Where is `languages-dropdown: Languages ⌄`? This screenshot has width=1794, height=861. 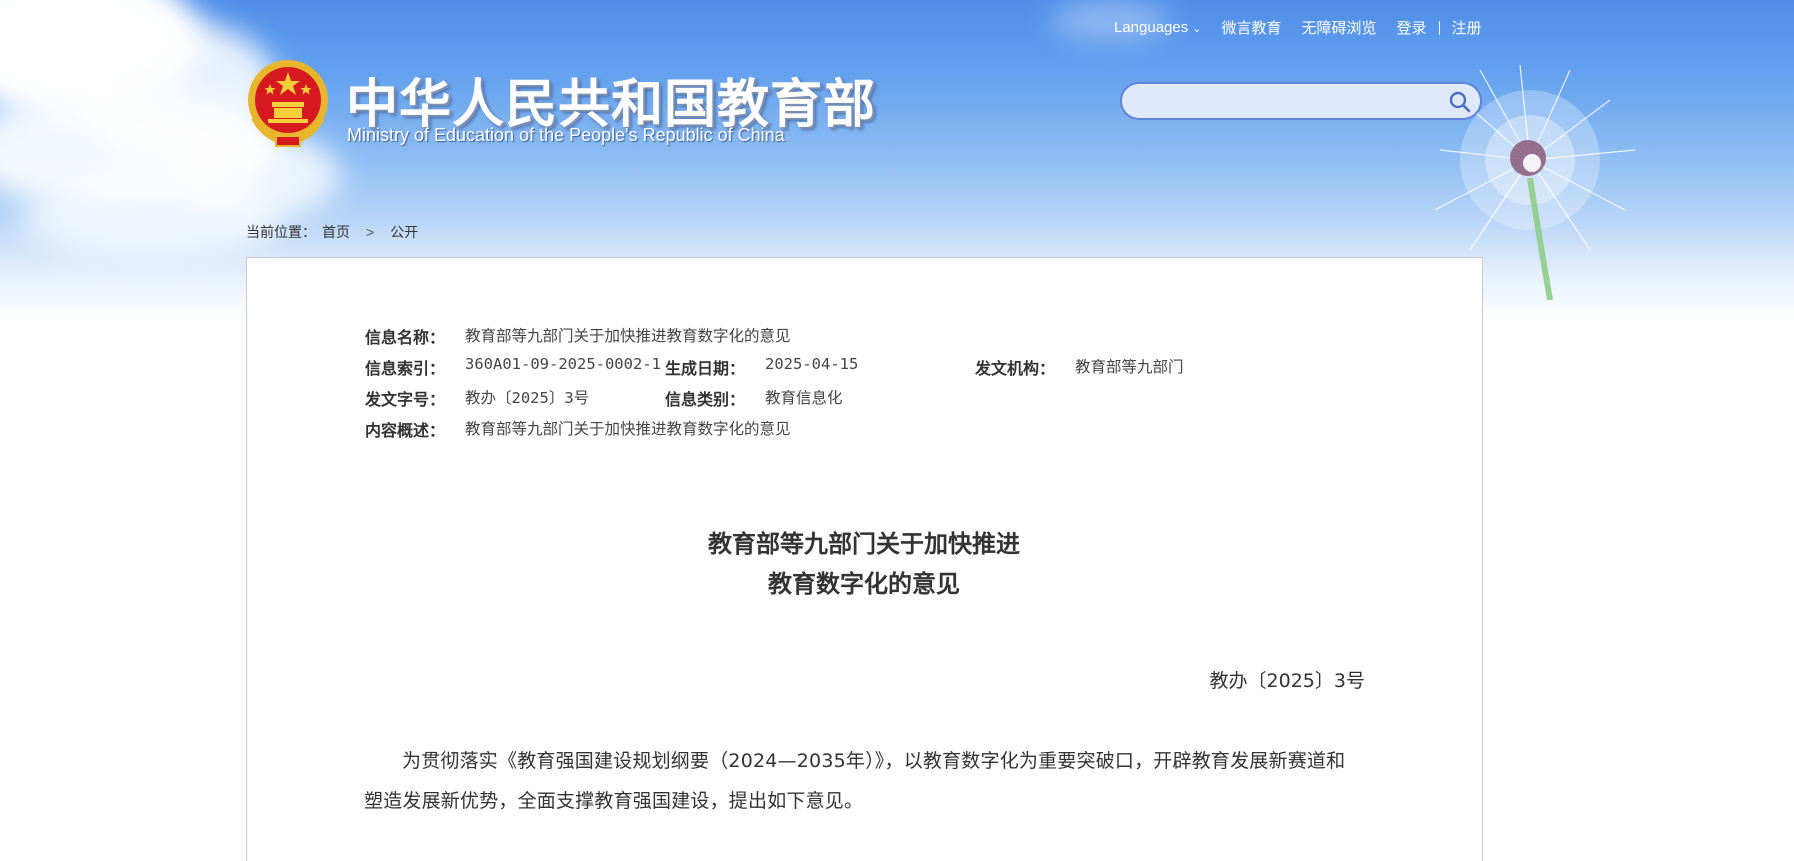 languages-dropdown: Languages ⌄ is located at coordinates (1157, 27).